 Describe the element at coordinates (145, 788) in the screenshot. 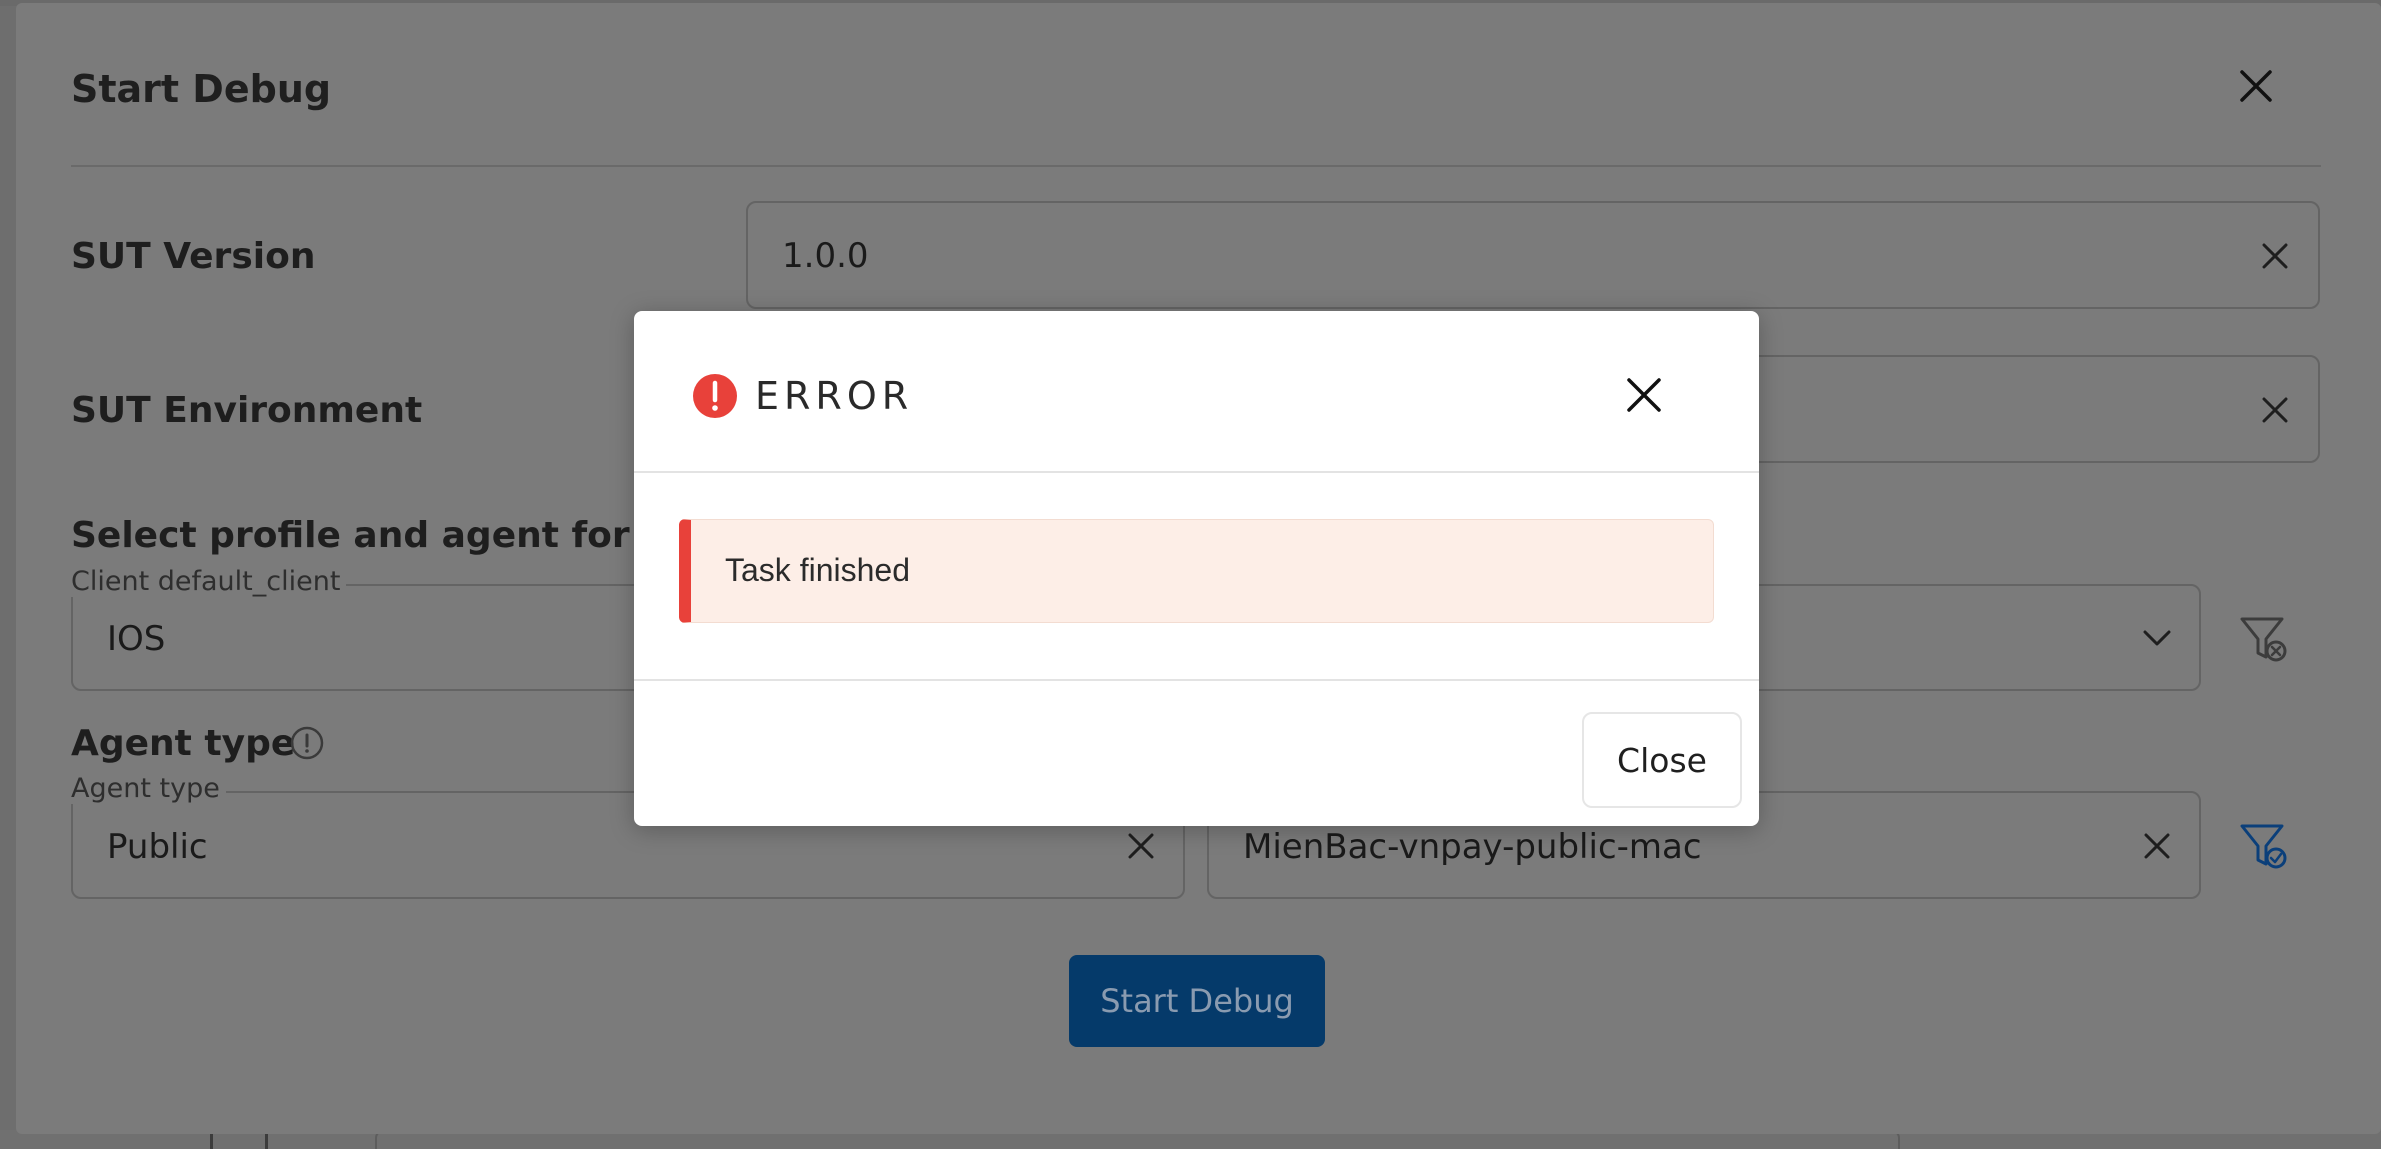

I see `agent-type-legend: Agent type` at that location.